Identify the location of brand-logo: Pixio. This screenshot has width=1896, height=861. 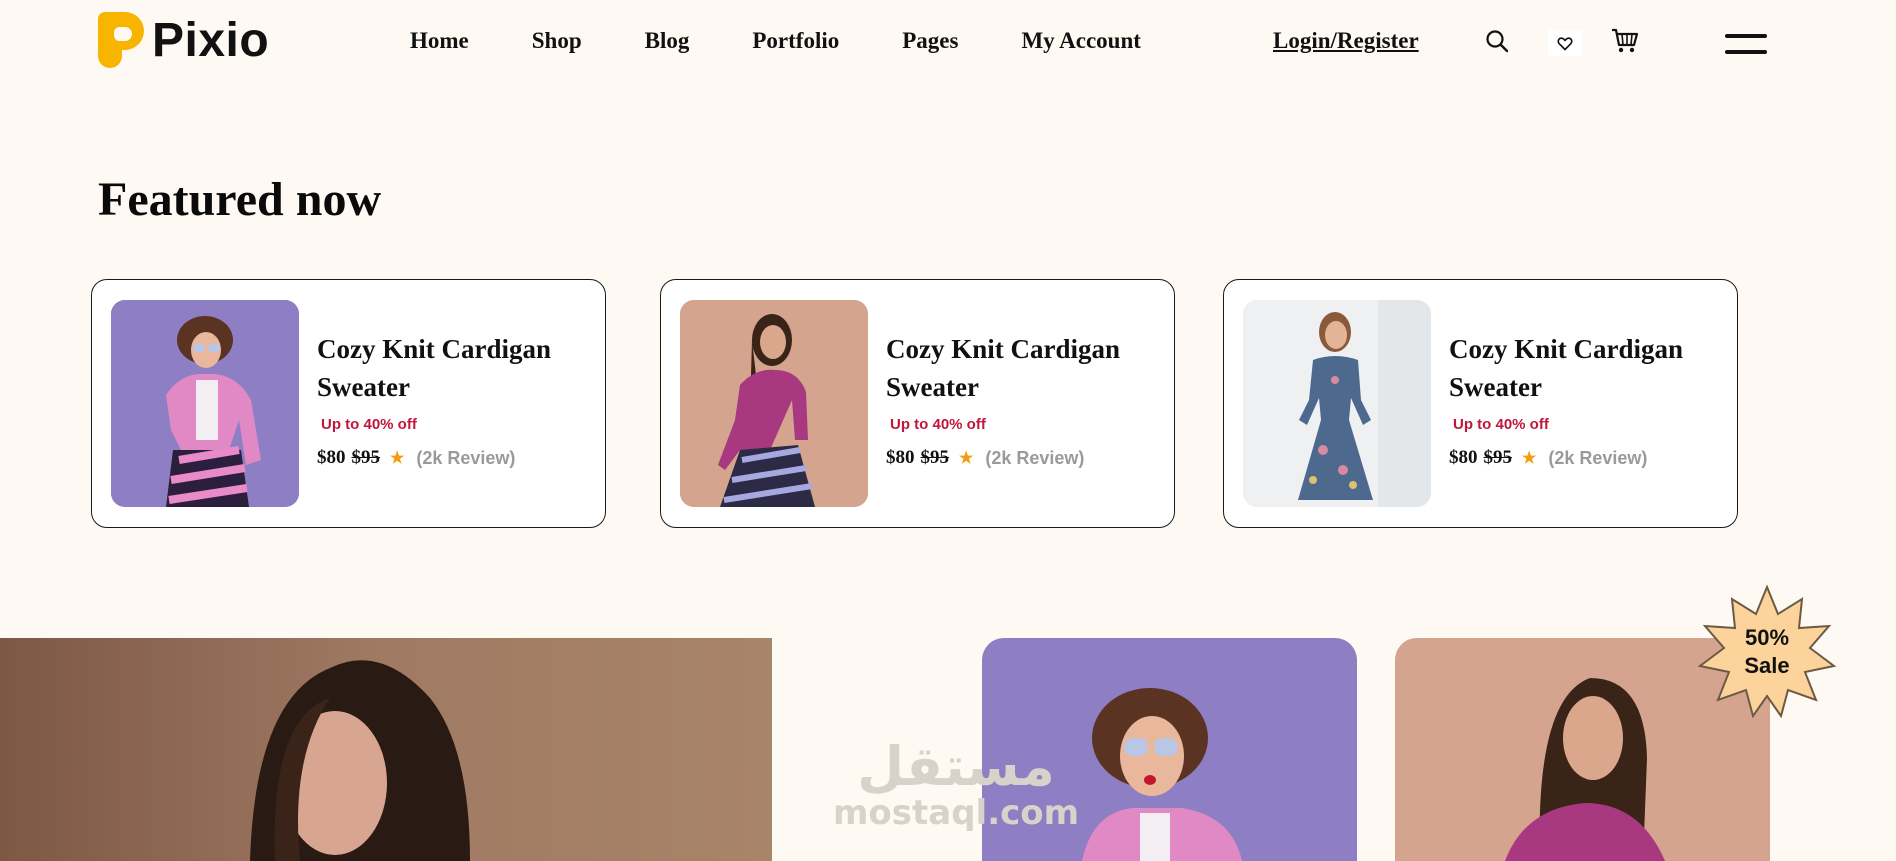
(183, 40).